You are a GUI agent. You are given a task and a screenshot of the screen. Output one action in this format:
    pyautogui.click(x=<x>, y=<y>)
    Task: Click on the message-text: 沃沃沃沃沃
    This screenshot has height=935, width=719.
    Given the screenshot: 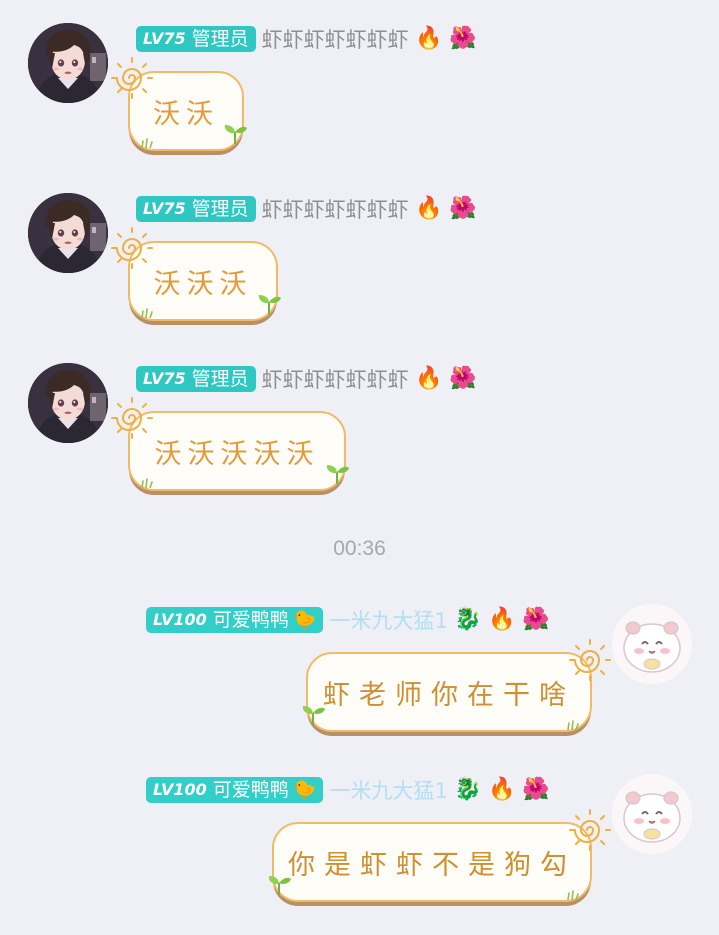 What is the action you would take?
    pyautogui.click(x=237, y=454)
    